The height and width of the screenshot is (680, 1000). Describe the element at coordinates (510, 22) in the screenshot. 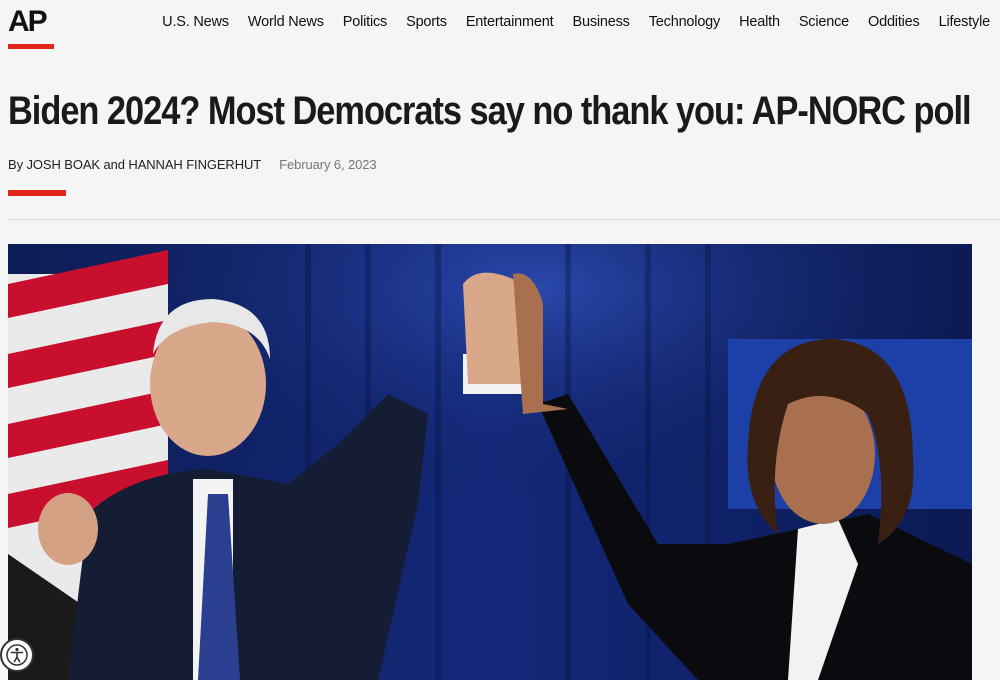

I see `nav-item-entertainment: Entertainment` at that location.